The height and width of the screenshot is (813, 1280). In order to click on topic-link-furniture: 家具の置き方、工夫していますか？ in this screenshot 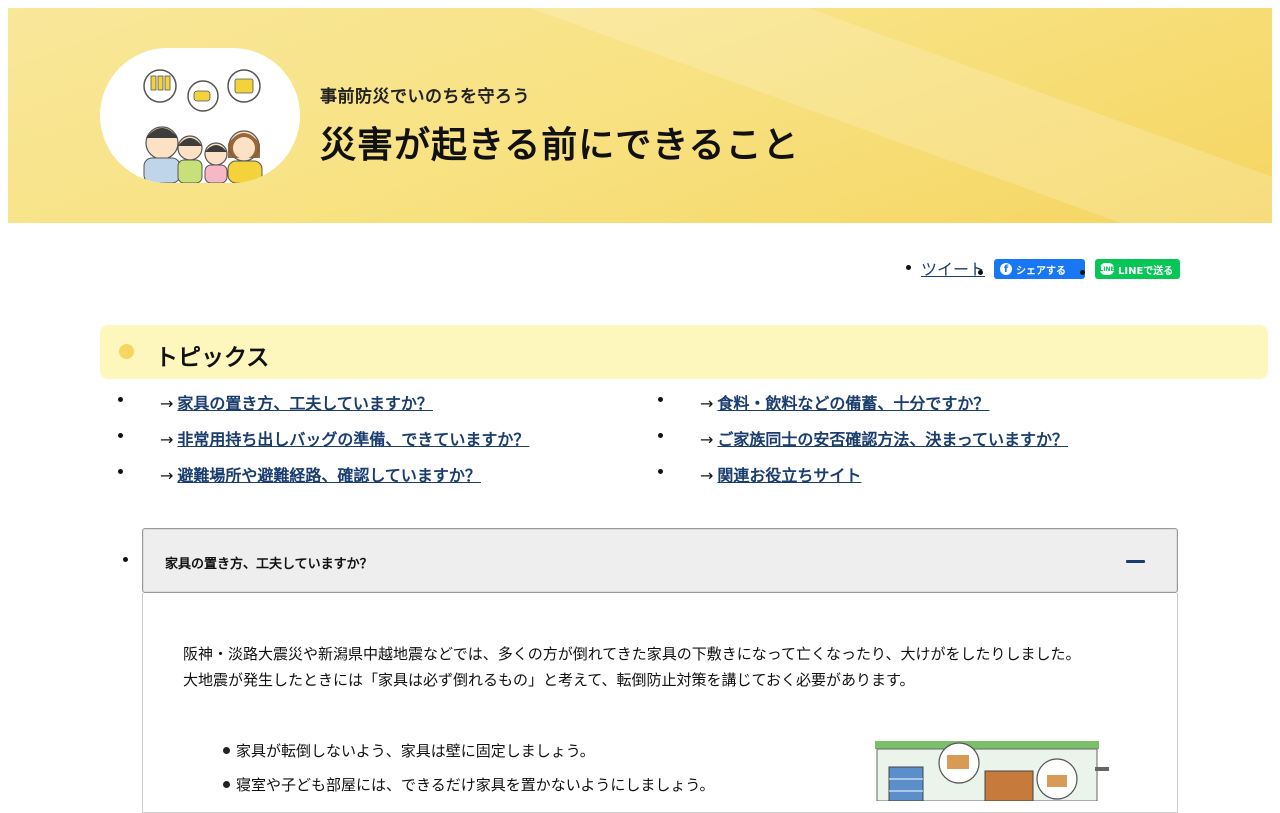, I will do `click(305, 403)`.